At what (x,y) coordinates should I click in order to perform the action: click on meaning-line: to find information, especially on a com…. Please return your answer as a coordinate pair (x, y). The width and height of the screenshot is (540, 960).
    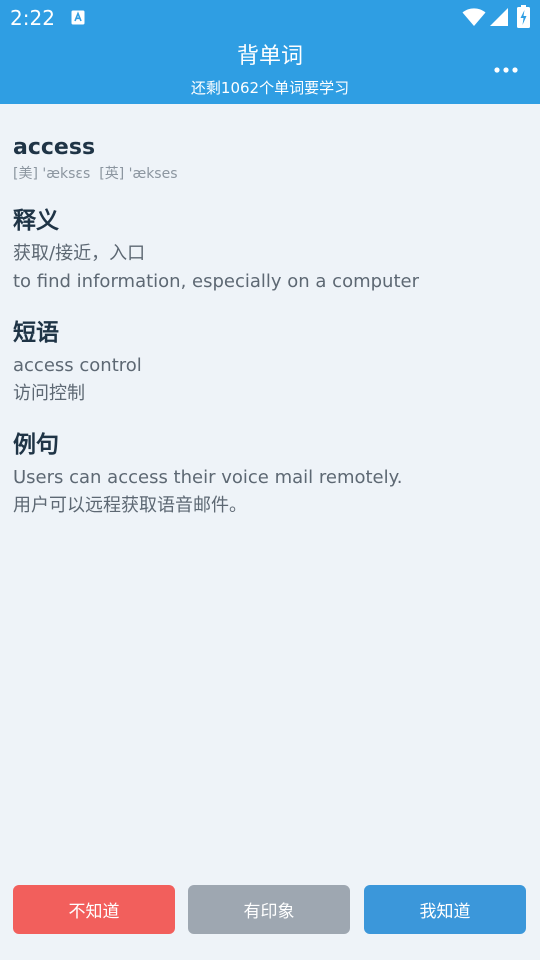
    Looking at the image, I should click on (216, 281).